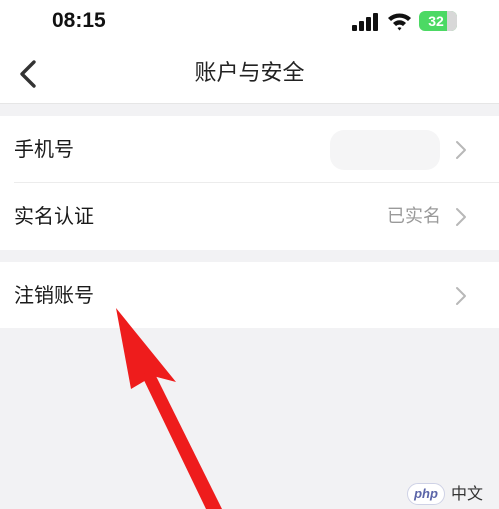  I want to click on signal-icon, so click(365, 22).